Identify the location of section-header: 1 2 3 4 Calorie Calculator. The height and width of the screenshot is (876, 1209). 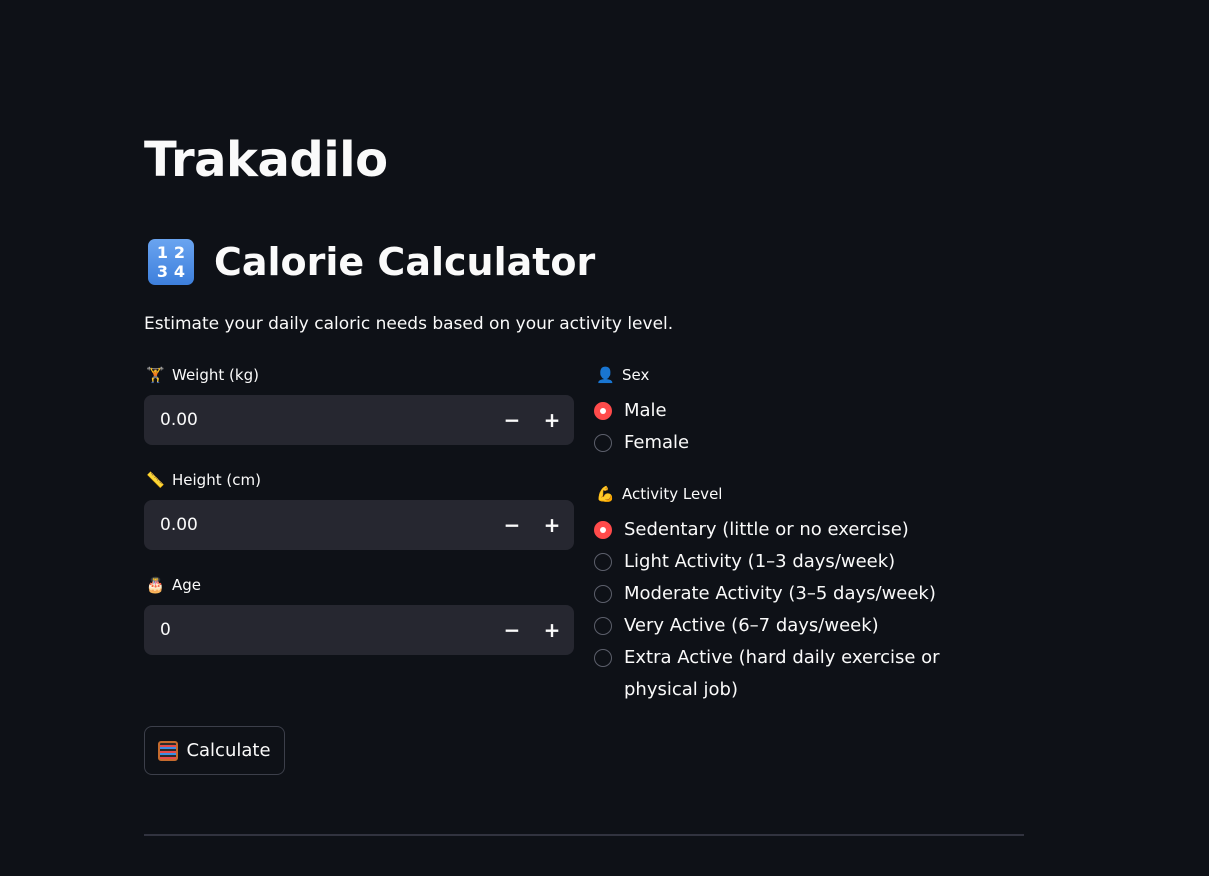
(371, 262).